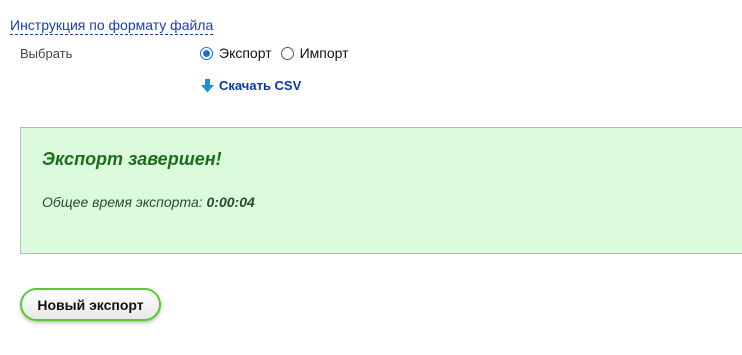 The width and height of the screenshot is (742, 355). Describe the element at coordinates (46, 53) in the screenshot. I see `select-label: Выбрать` at that location.